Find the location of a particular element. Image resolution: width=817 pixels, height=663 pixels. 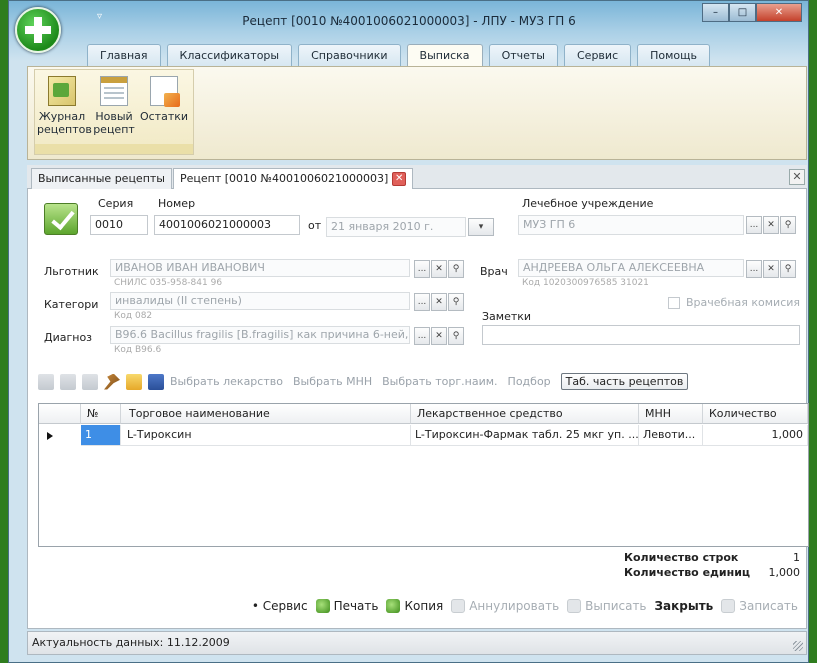

tools-icon is located at coordinates (112, 381).